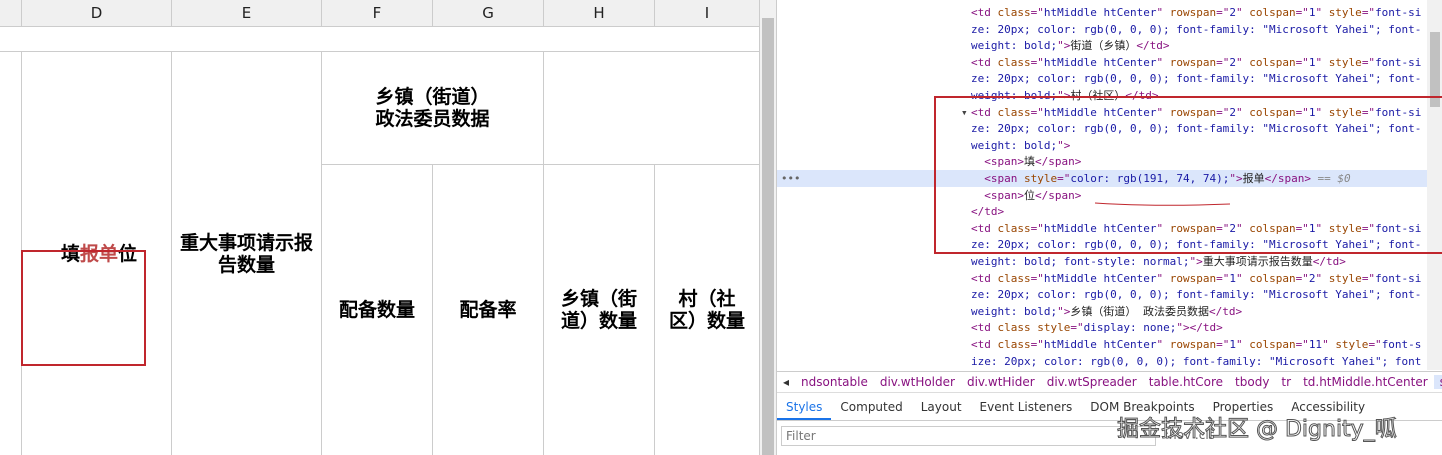 Image resolution: width=1442 pixels, height=455 pixels. I want to click on breadcrumb-item: div.wtHolder, so click(917, 382).